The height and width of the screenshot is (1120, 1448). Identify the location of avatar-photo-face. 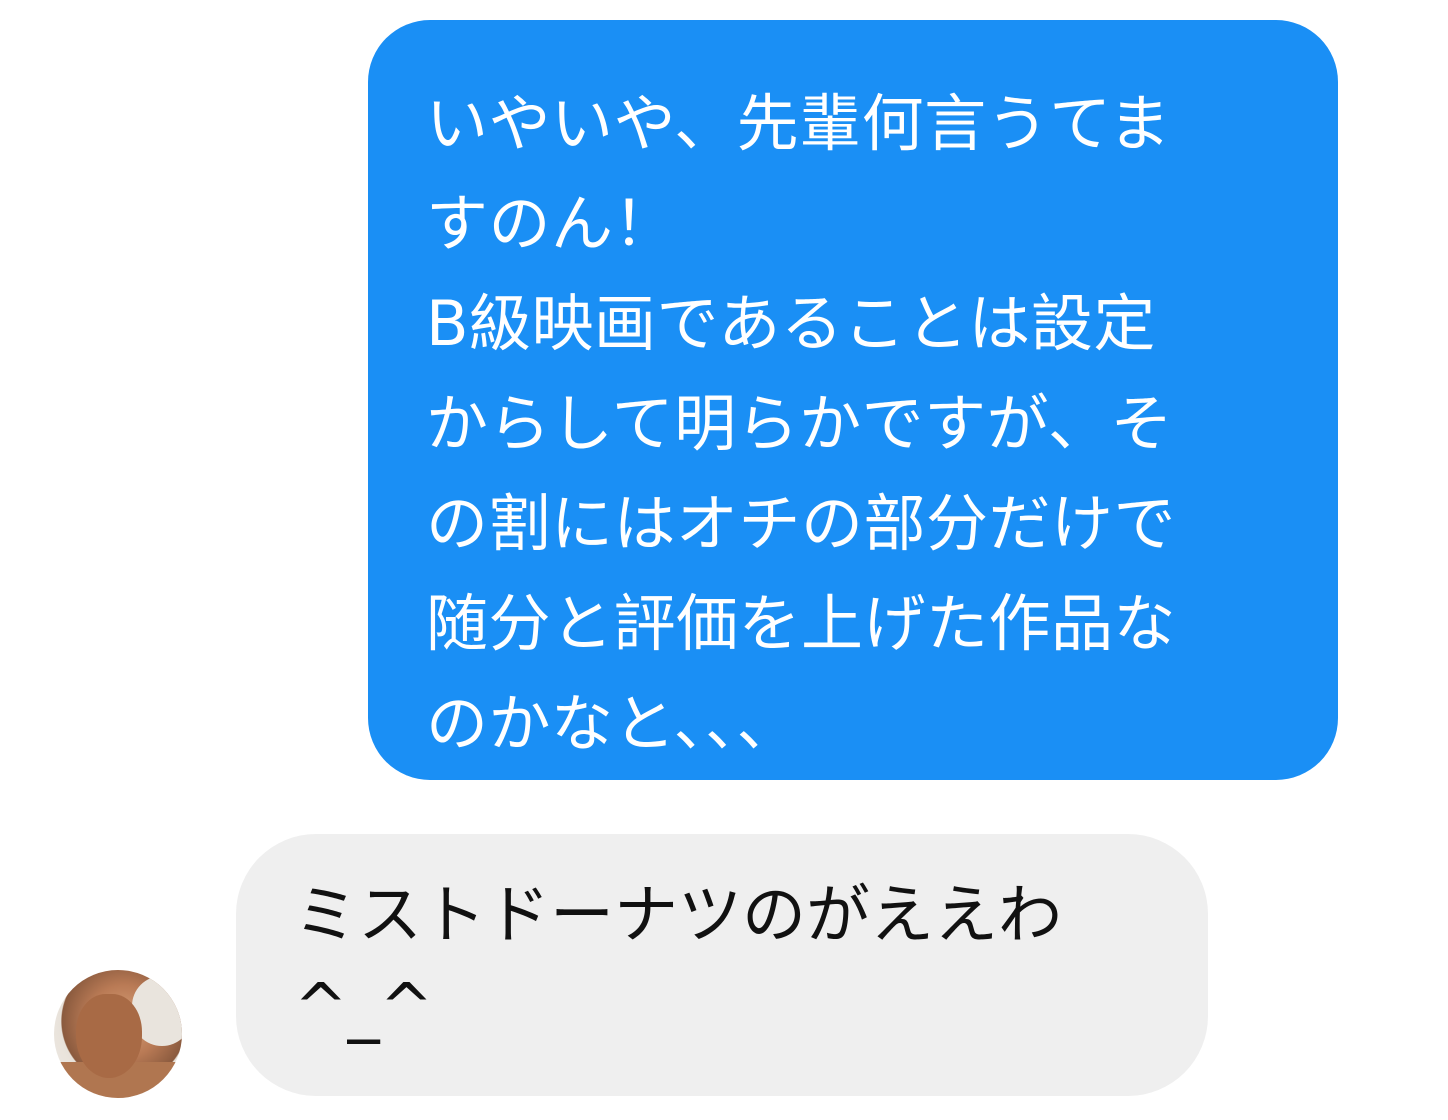
(109, 1036).